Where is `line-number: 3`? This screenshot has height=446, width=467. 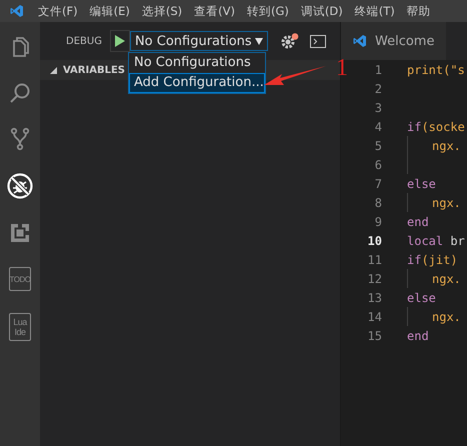
line-number: 3 is located at coordinates (378, 107).